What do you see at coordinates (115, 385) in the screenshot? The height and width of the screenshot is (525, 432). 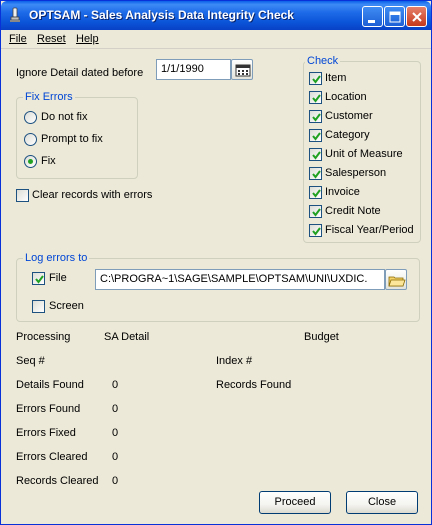 I see `details-found-value: 0` at bounding box center [115, 385].